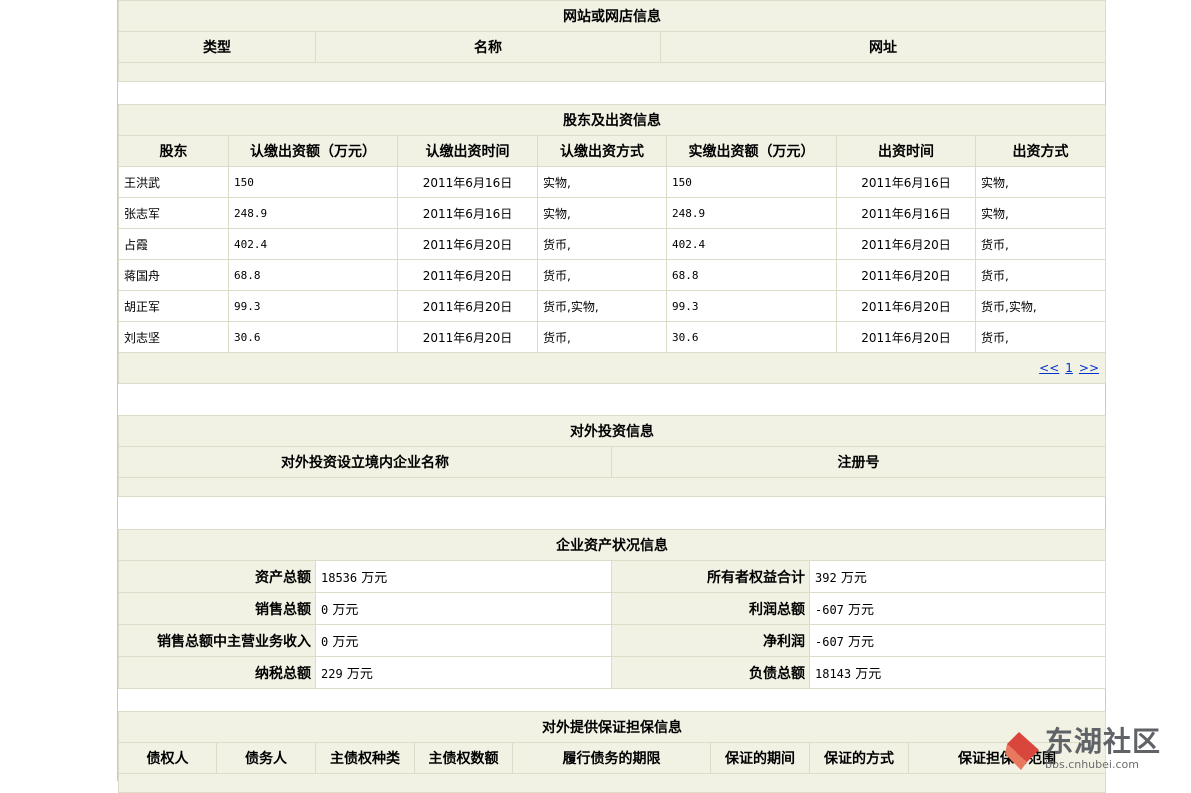  What do you see at coordinates (365, 758) in the screenshot?
I see `guarantee-header: 主债权种类` at bounding box center [365, 758].